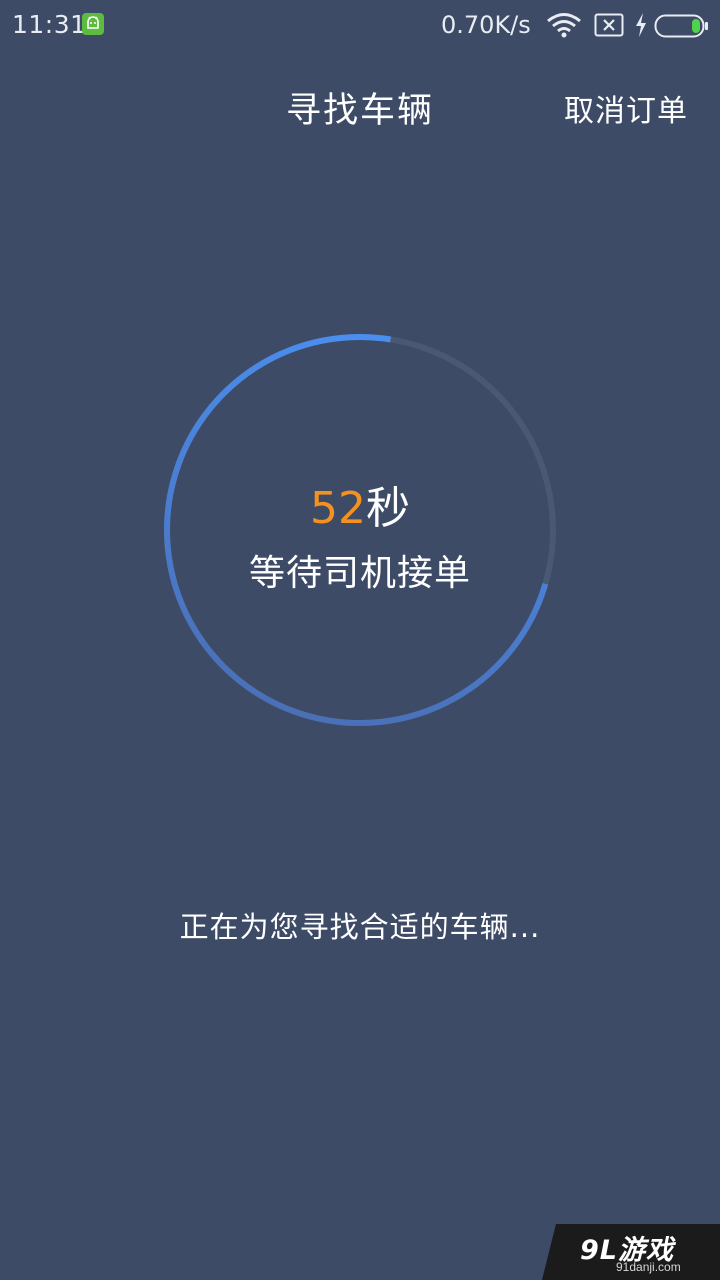 The image size is (720, 1280). I want to click on waiting-for-driver-label: 等待司机接单, so click(359, 573).